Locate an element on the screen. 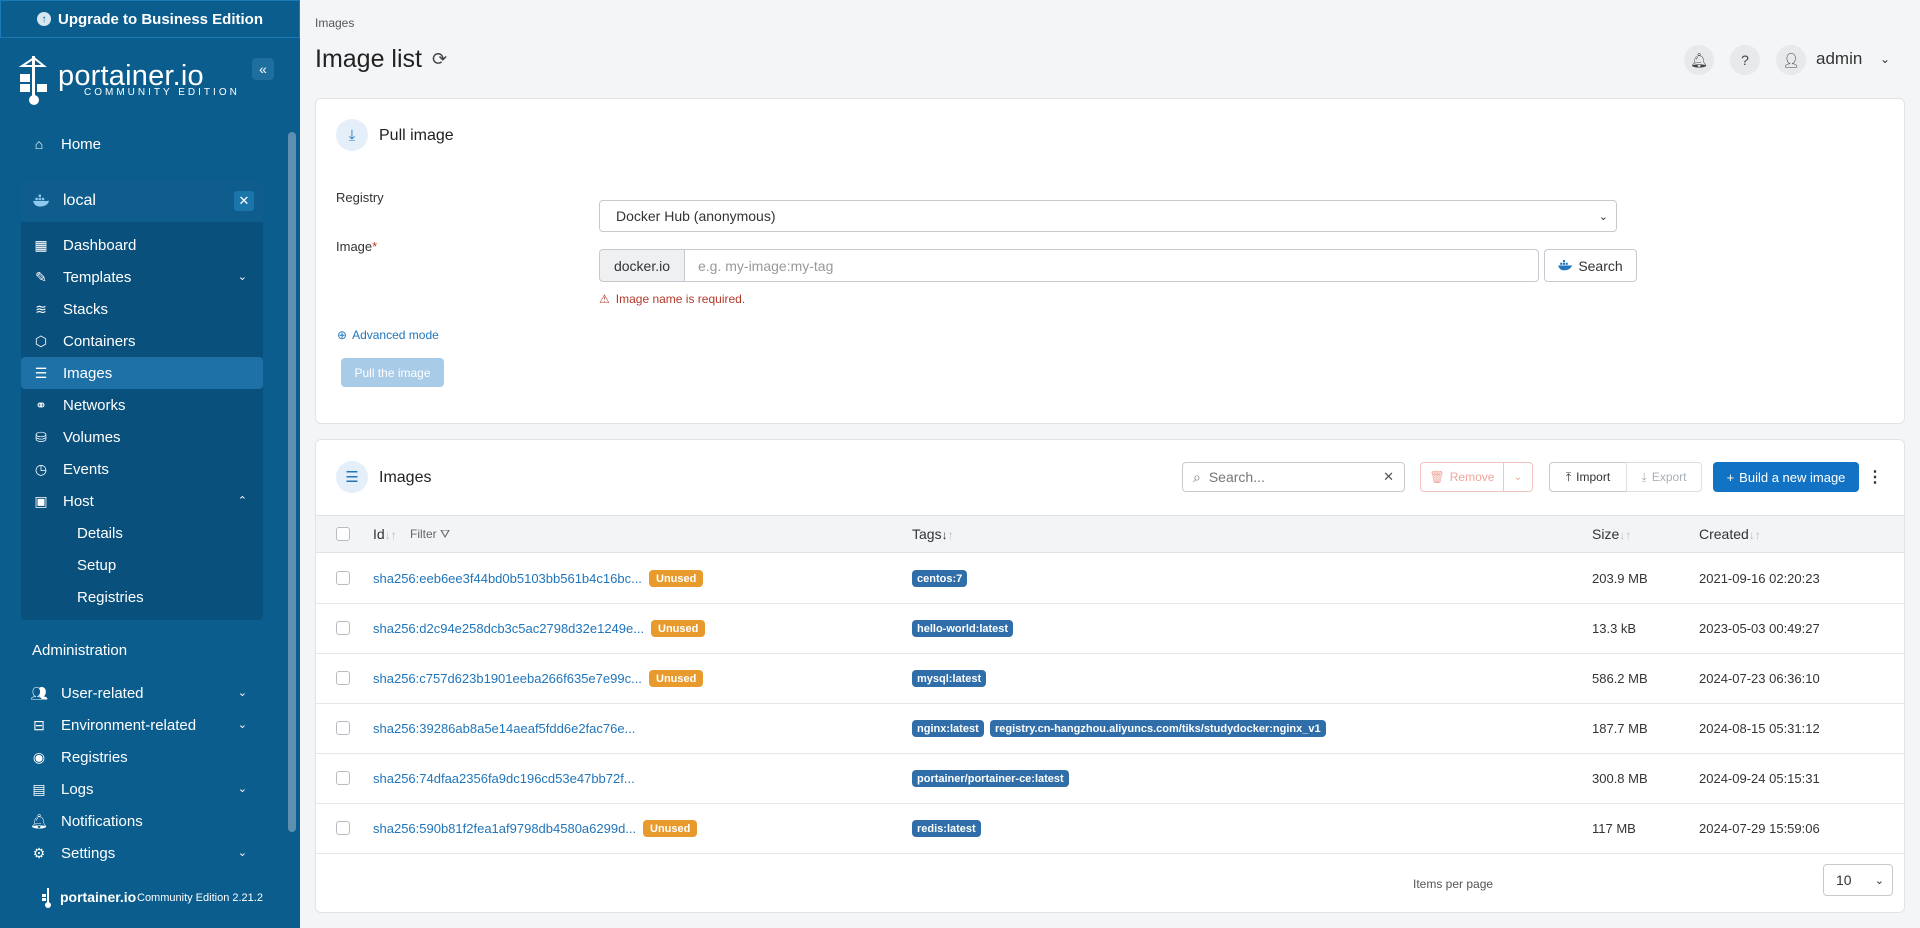 The image size is (1920, 928). table-search-input: ⌕ Search... ✕ is located at coordinates (1293, 477).